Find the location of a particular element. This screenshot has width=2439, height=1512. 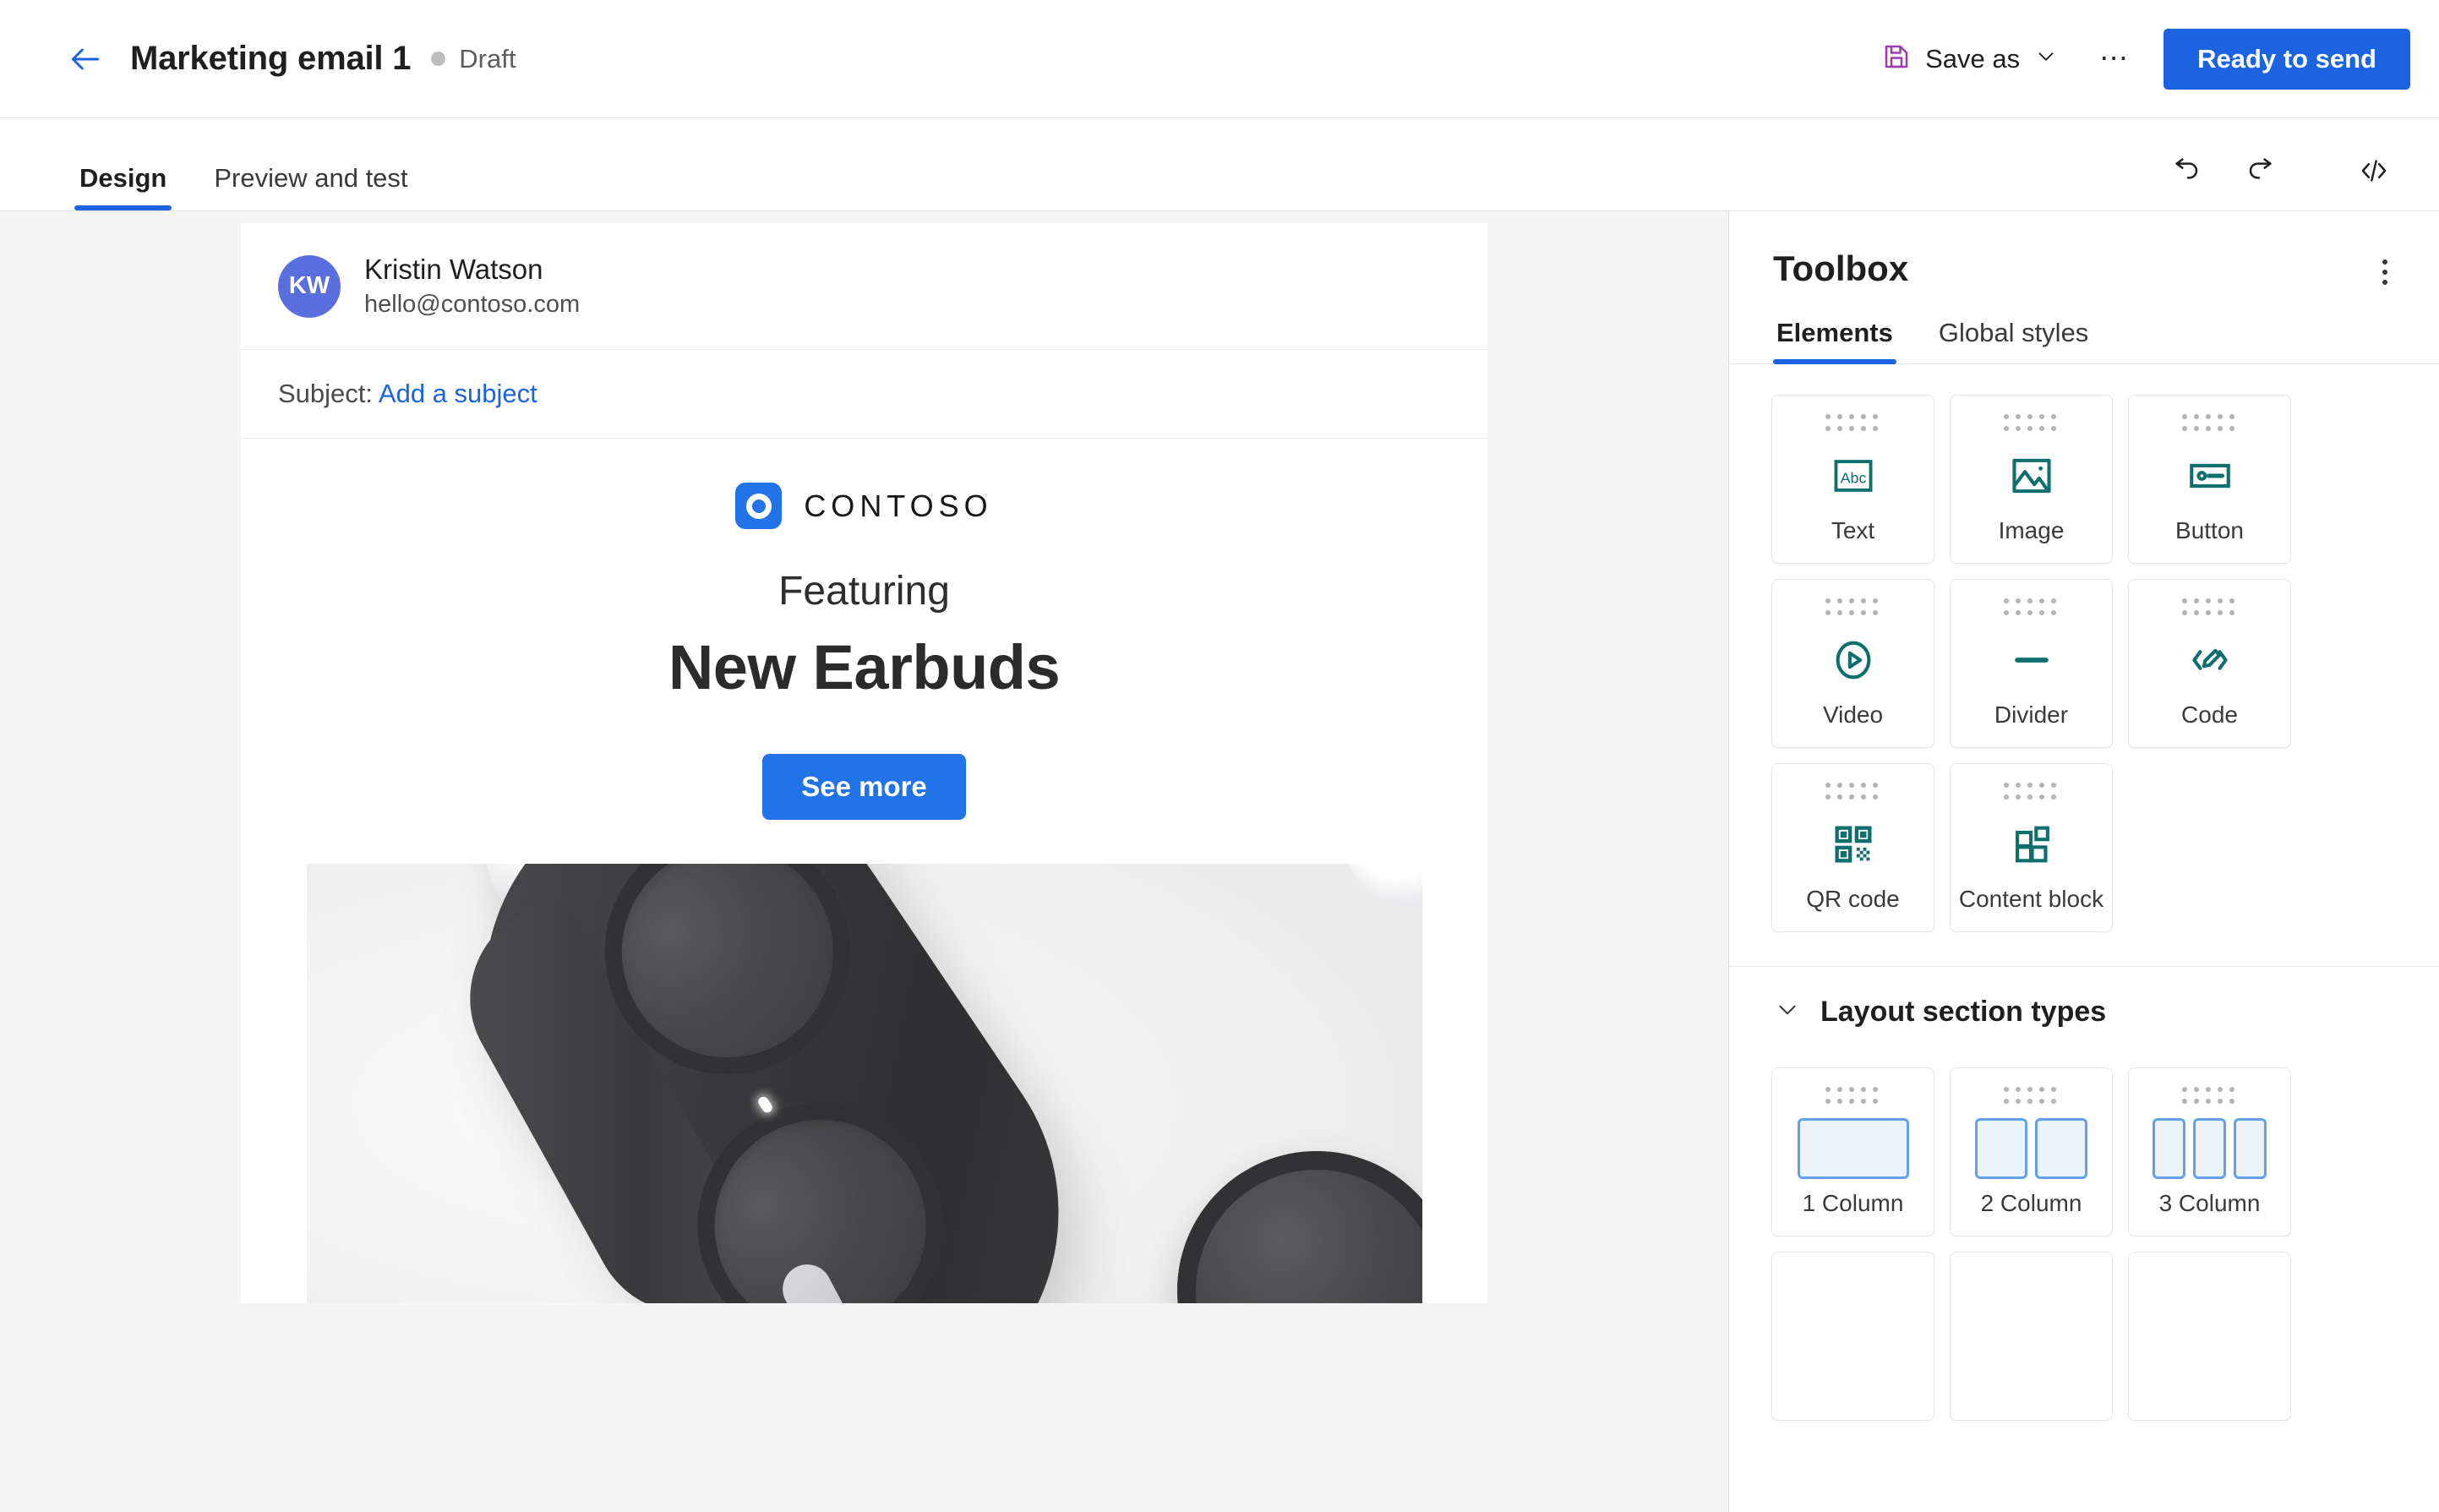

element-label: QR code is located at coordinates (1853, 899).